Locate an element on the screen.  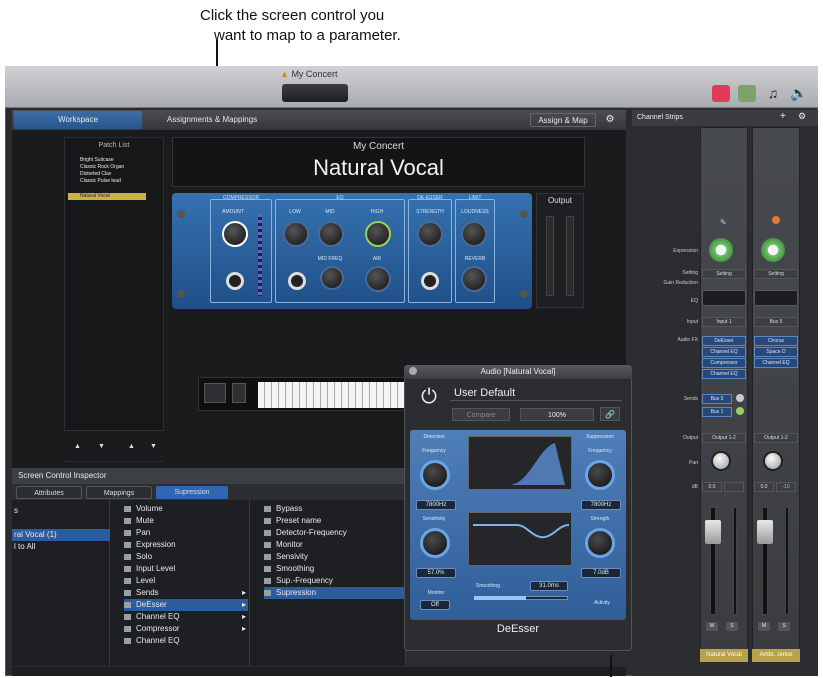
monitor-selector: Off is located at coordinates (435, 605).